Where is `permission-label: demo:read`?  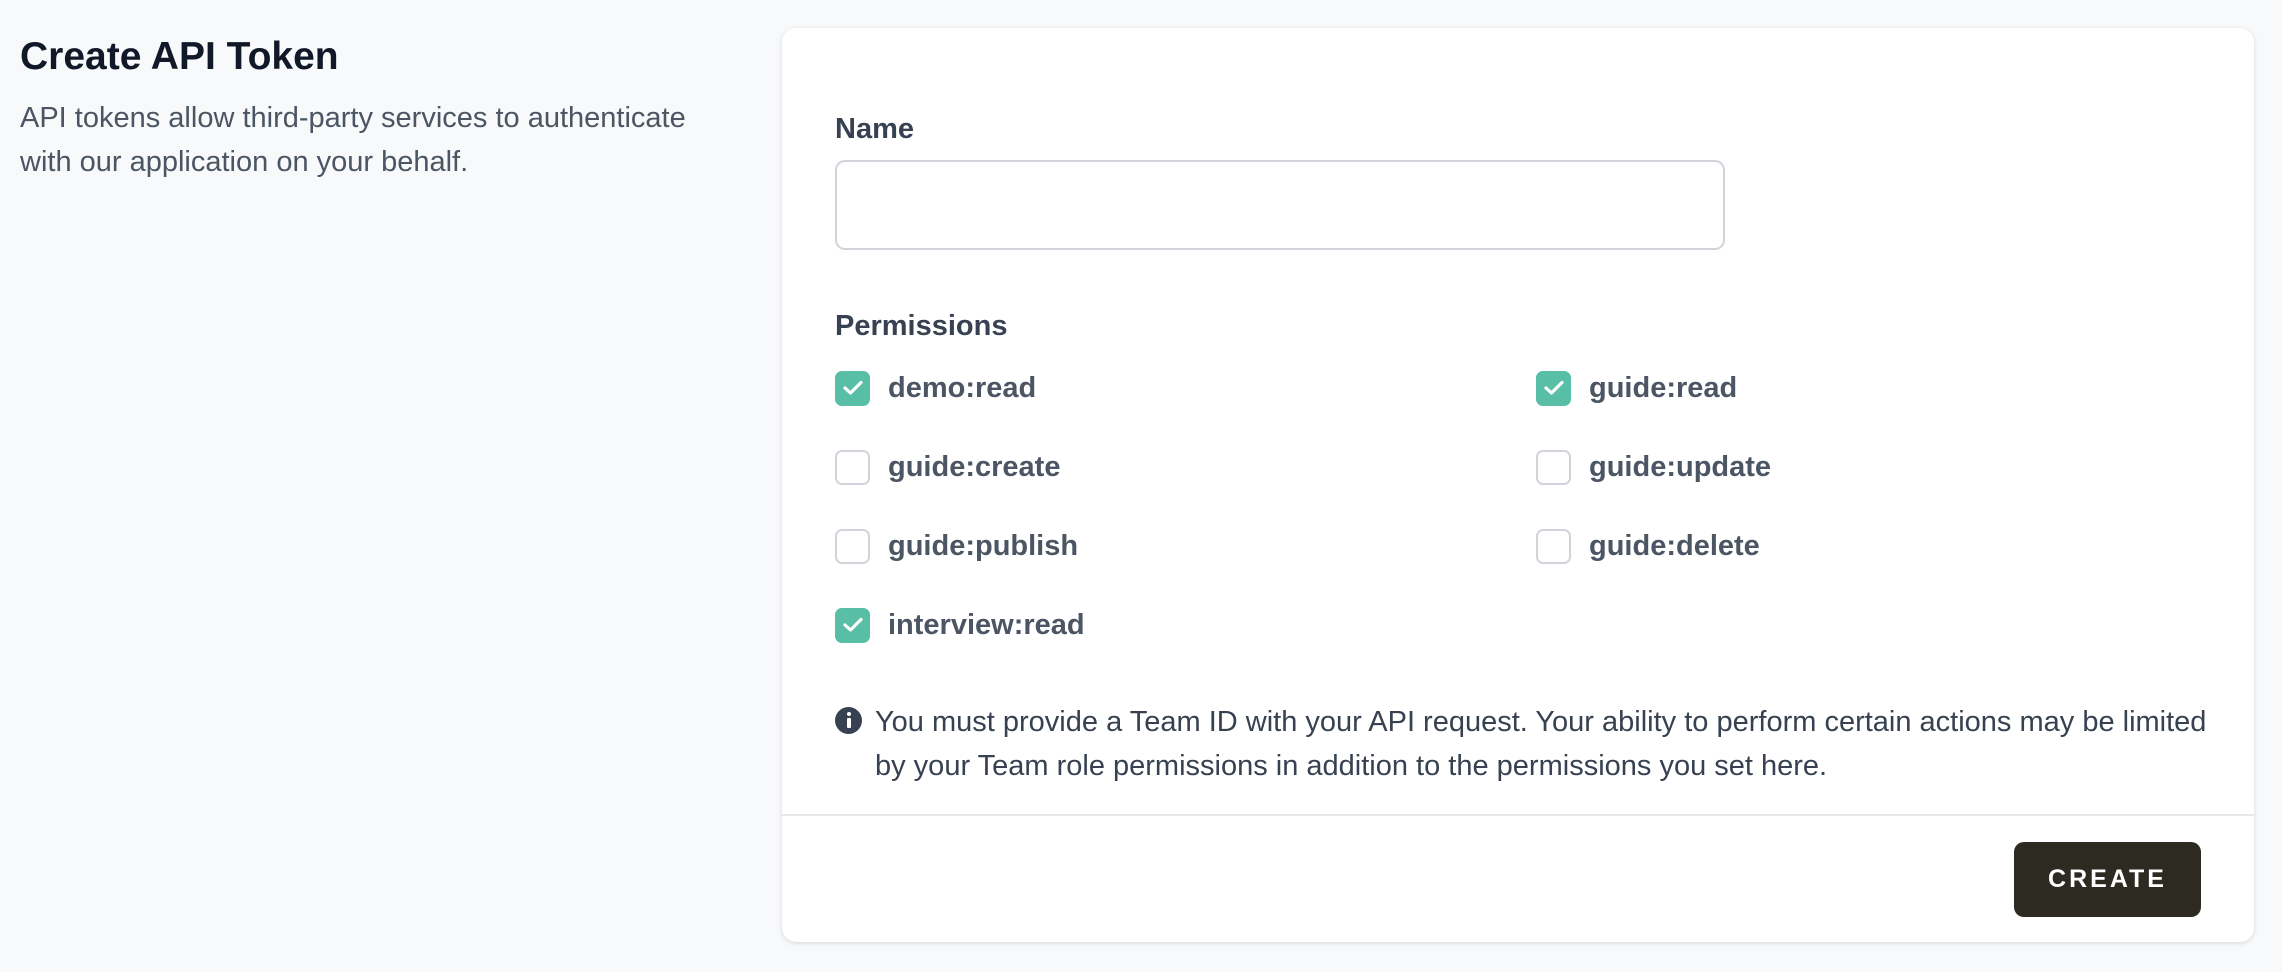
permission-label: demo:read is located at coordinates (962, 387).